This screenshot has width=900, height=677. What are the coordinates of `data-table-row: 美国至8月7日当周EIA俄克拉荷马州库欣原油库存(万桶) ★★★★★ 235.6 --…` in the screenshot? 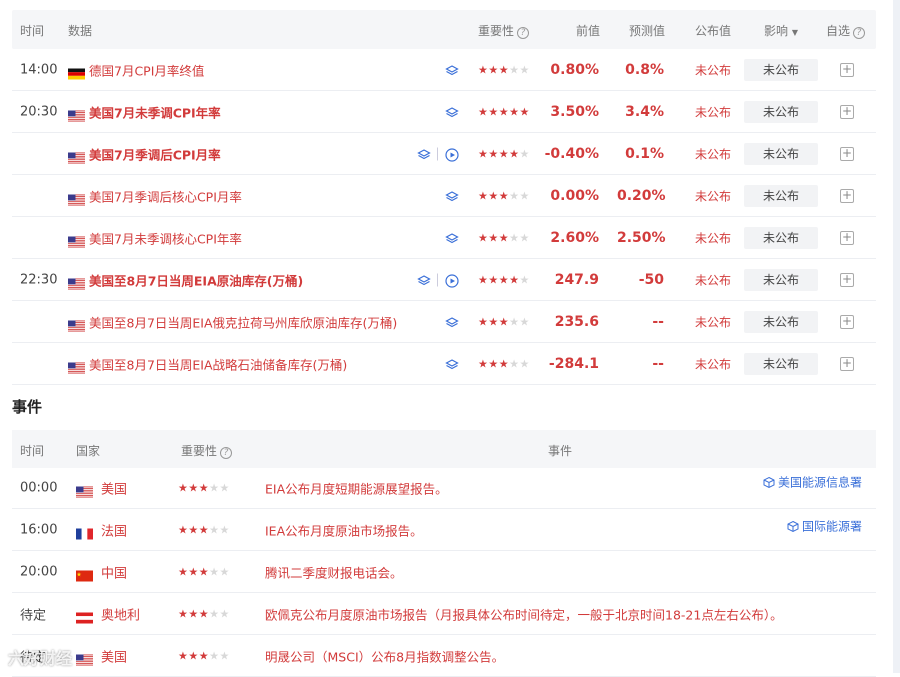 It's located at (444, 322).